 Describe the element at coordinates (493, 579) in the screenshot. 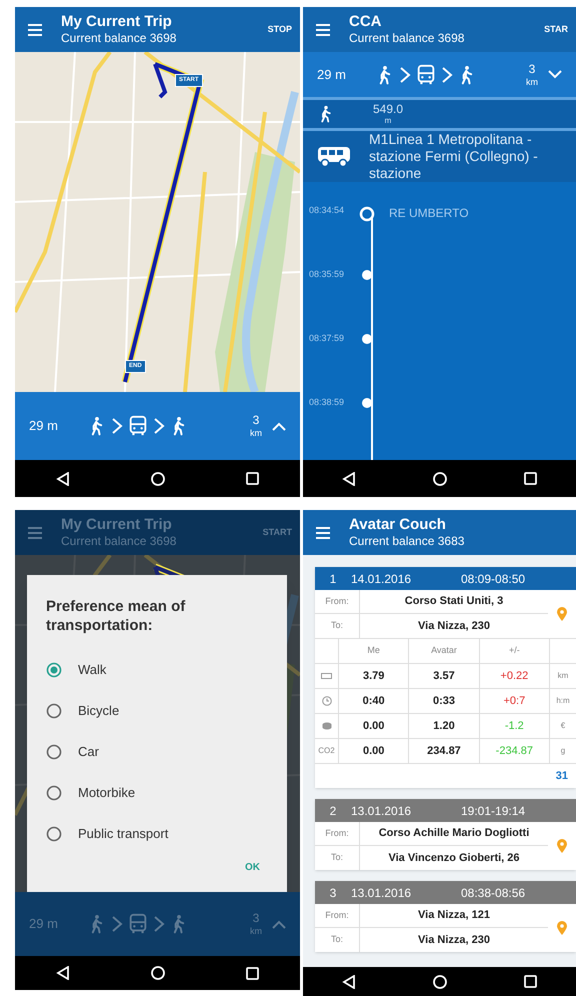

I see `trip-time: 08:09-08:50` at that location.